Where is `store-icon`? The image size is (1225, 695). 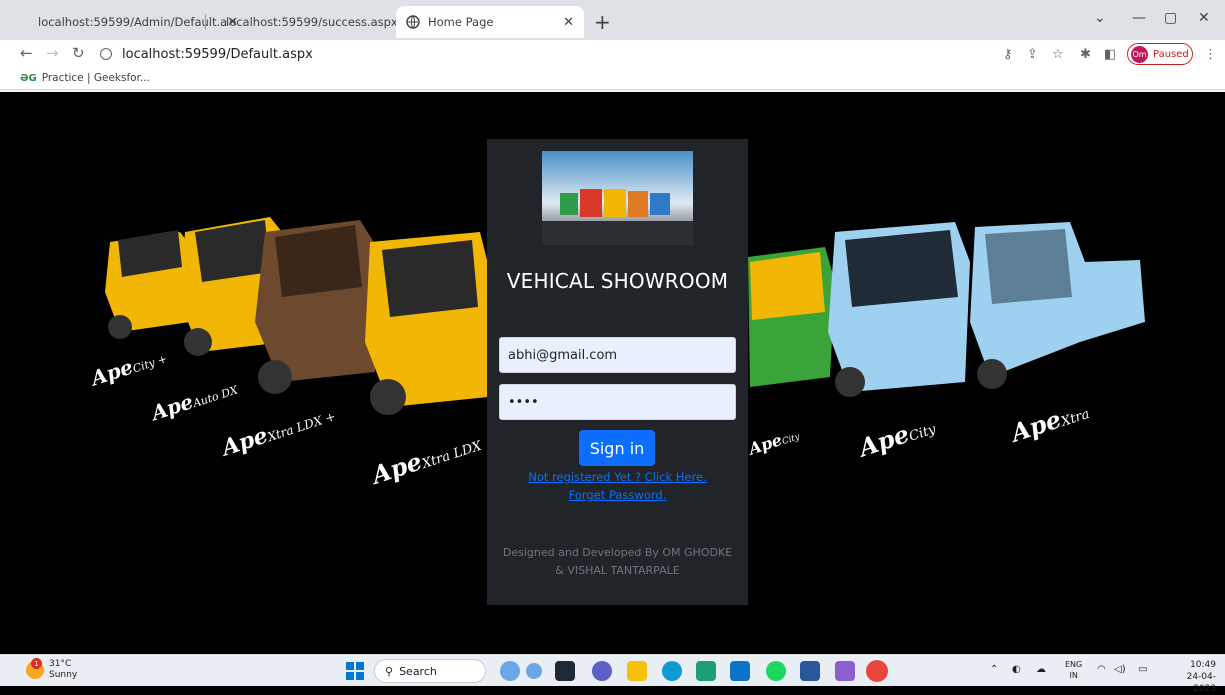 store-icon is located at coordinates (740, 671).